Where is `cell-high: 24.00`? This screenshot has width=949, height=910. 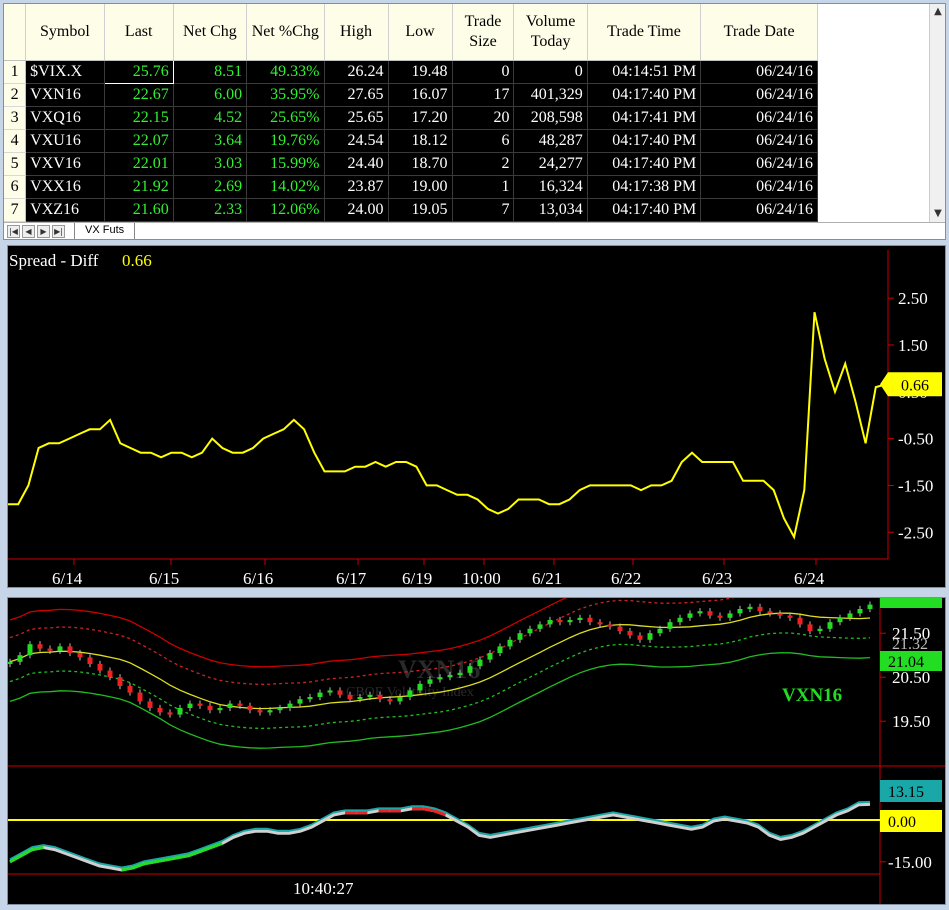 cell-high: 24.00 is located at coordinates (356, 210).